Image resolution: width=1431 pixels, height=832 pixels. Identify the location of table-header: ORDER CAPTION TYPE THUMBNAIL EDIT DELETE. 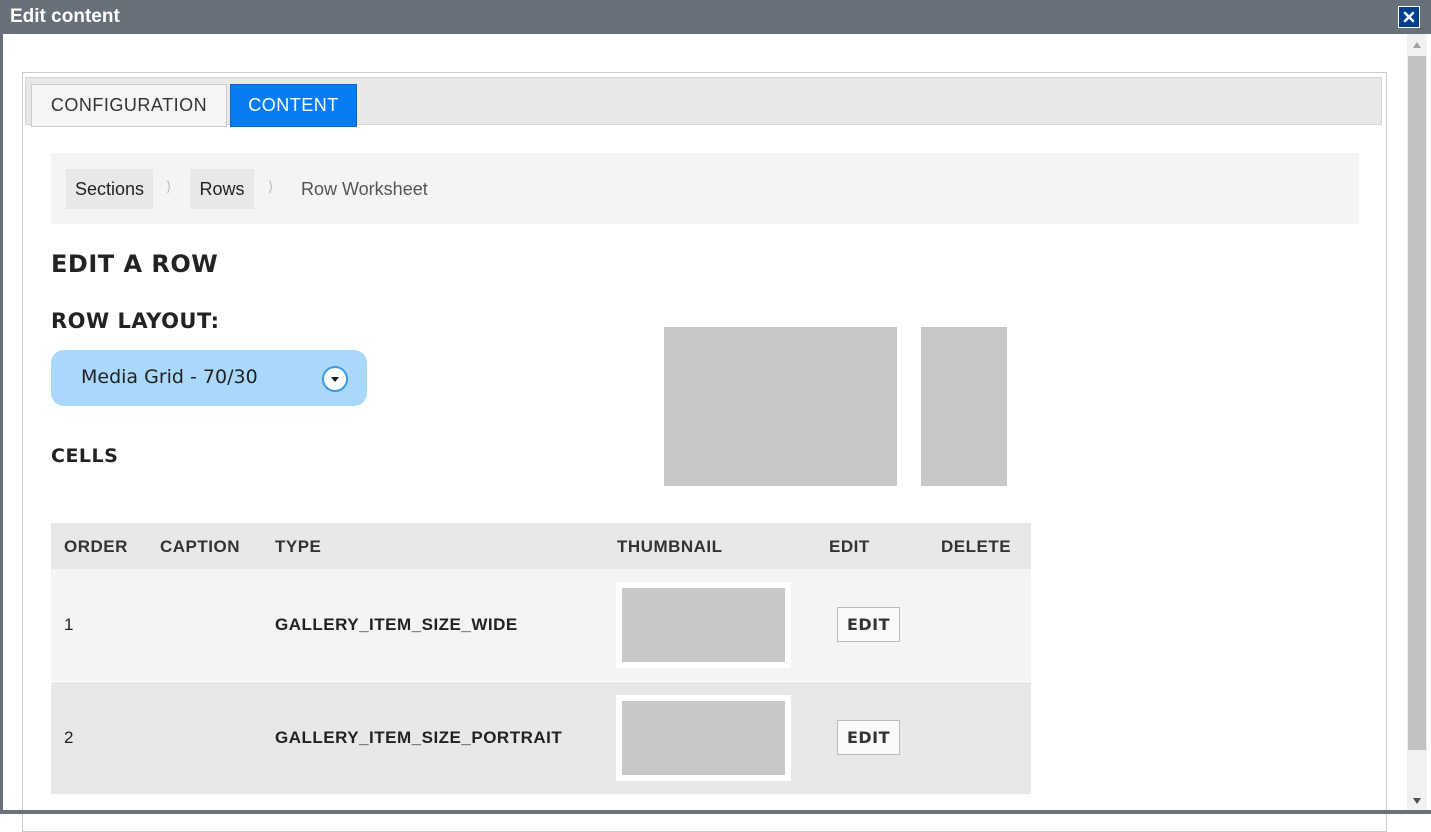
(541, 546).